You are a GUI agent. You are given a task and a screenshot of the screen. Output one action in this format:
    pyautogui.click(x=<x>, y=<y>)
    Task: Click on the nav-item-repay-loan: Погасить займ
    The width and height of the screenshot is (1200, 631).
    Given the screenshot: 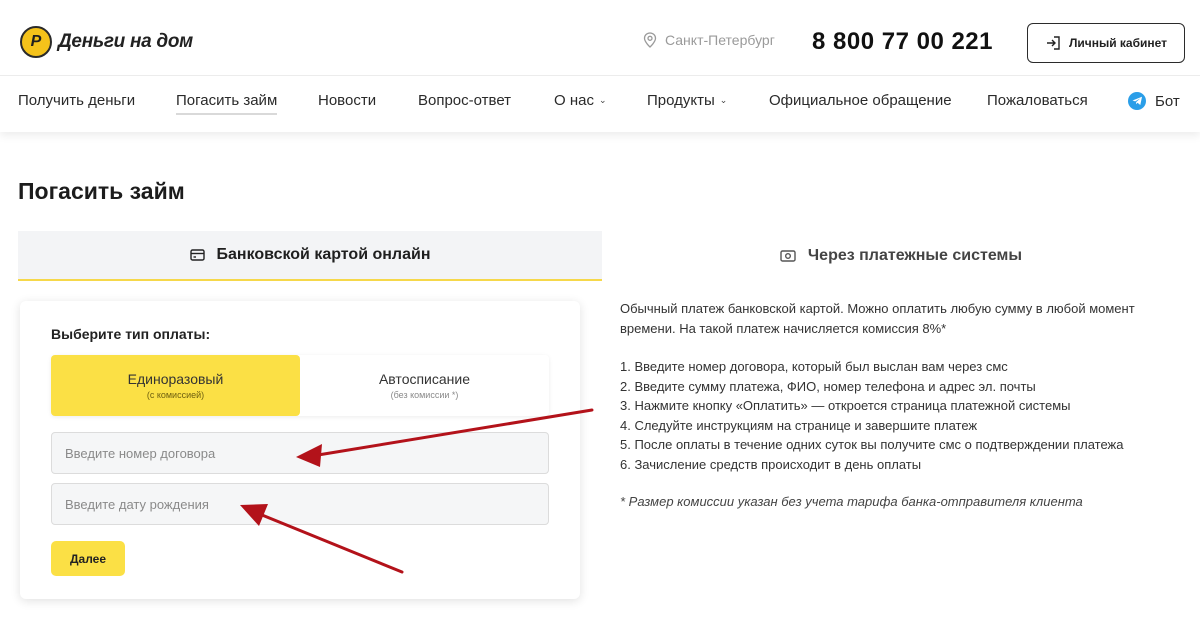 What is the action you would take?
    pyautogui.click(x=227, y=103)
    